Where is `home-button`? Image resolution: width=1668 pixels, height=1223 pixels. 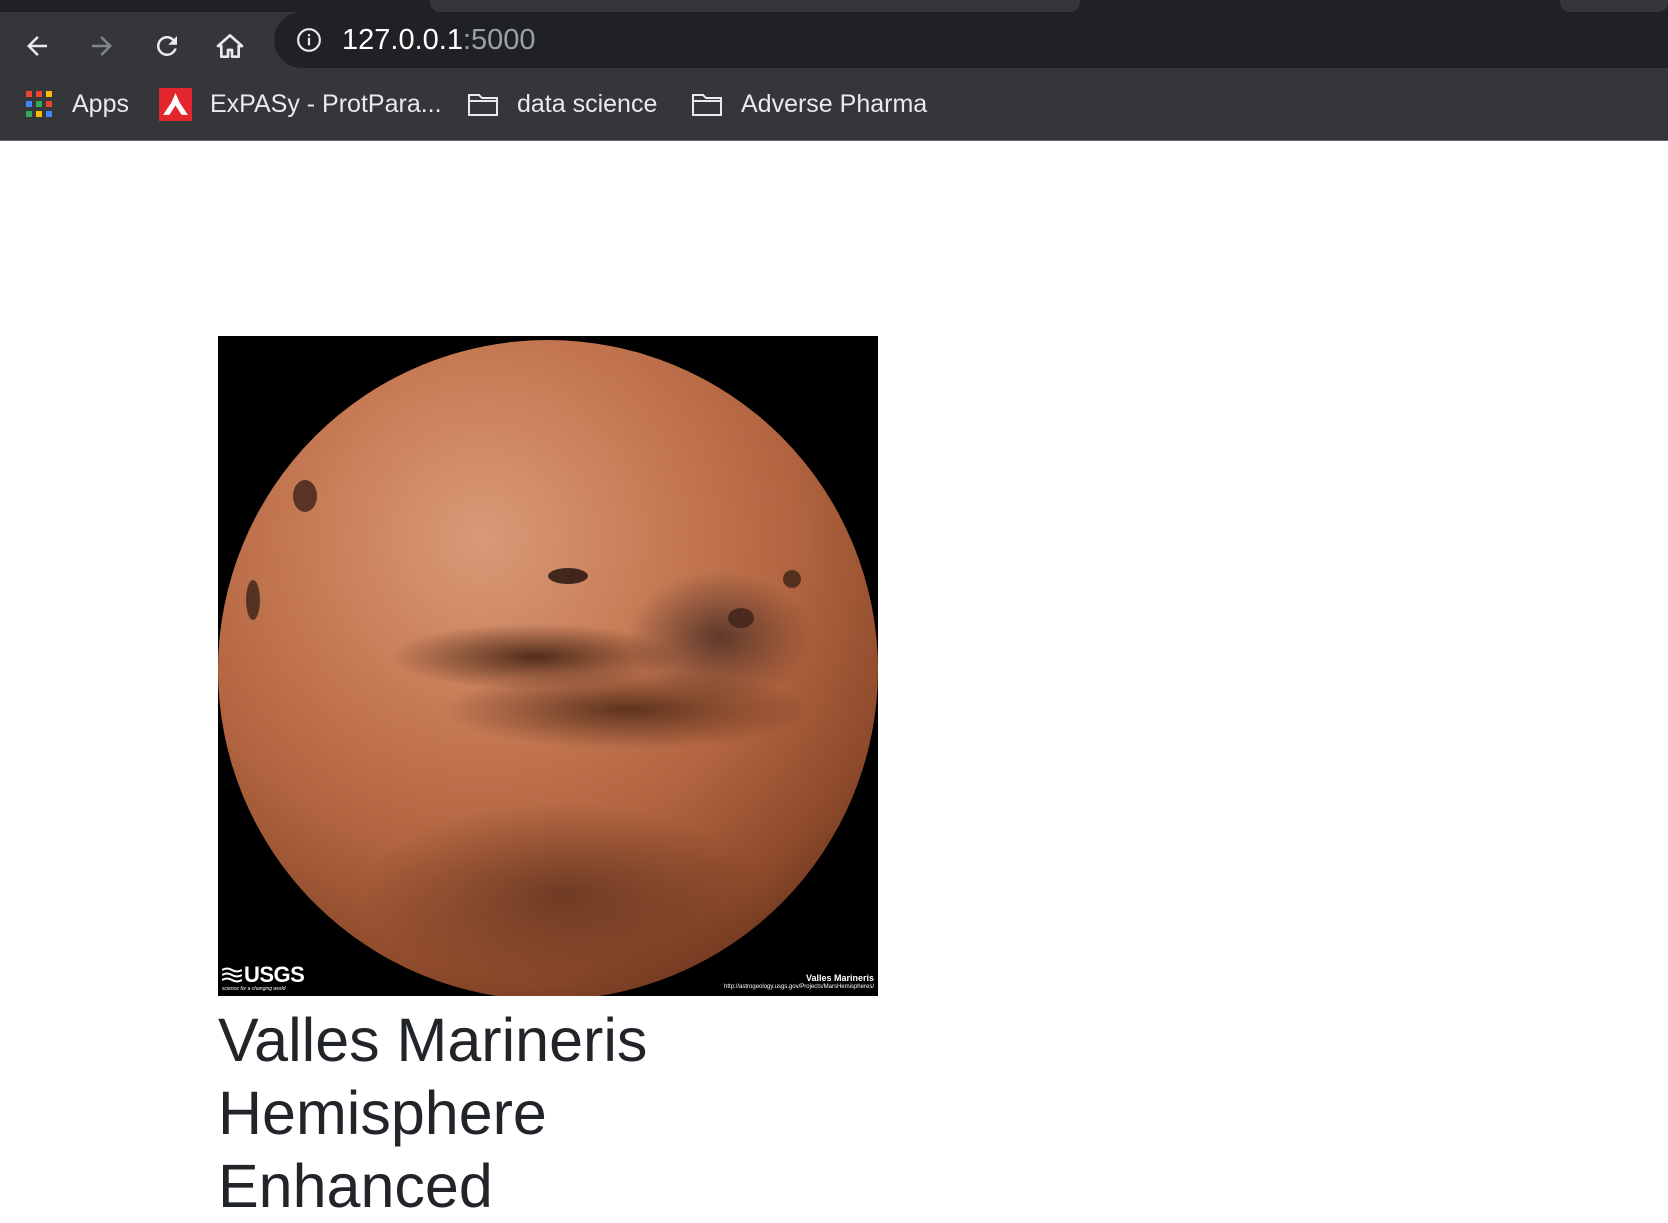
home-button is located at coordinates (230, 46).